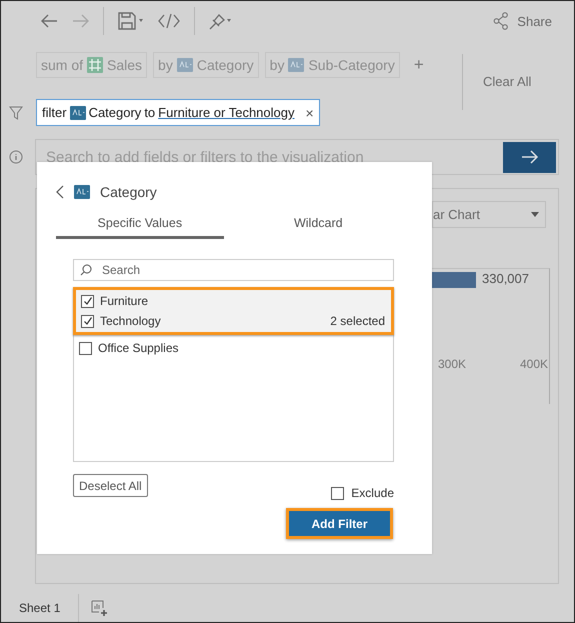  I want to click on share-button: Share, so click(522, 21).